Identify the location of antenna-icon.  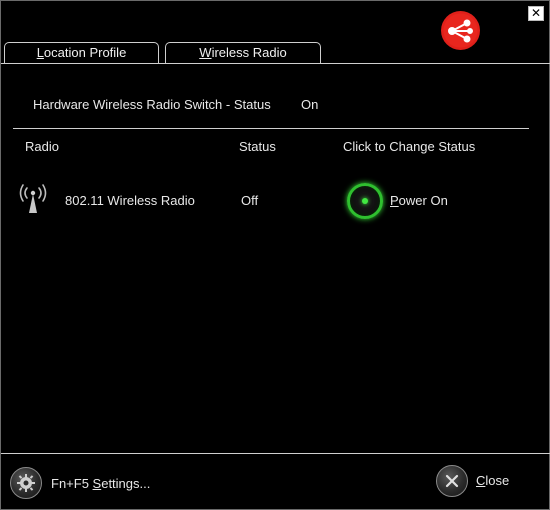
(33, 198).